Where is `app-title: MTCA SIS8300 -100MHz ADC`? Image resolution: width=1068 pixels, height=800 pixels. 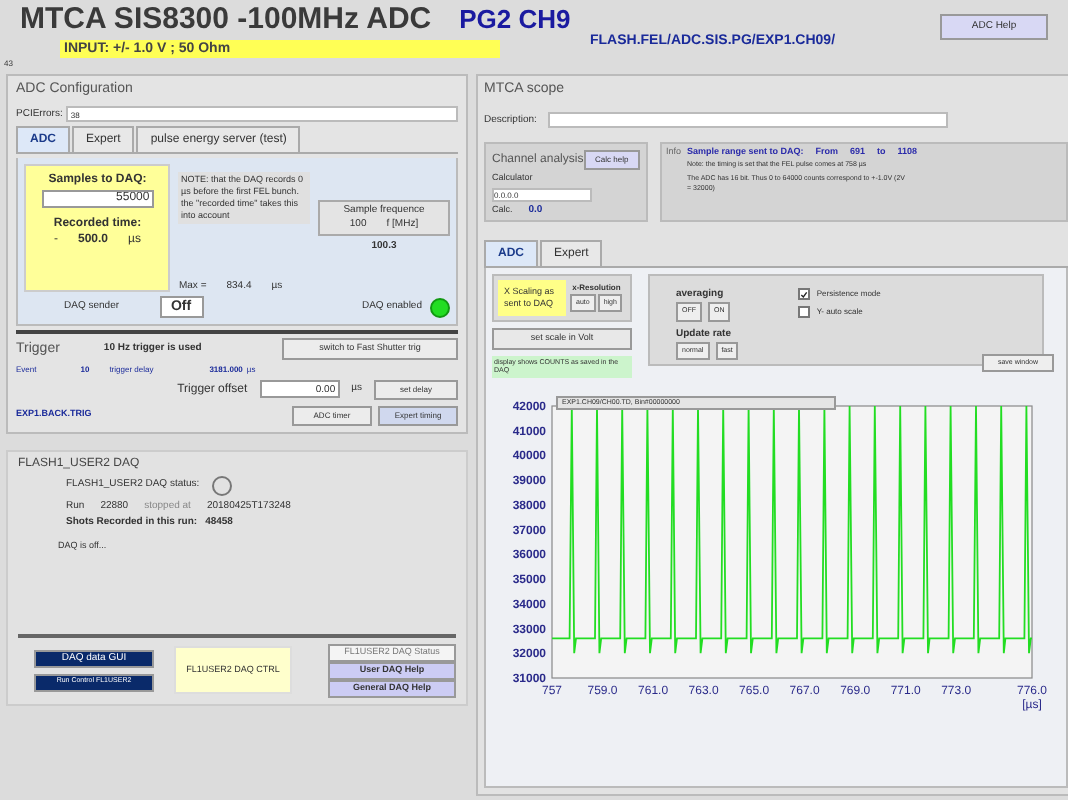 app-title: MTCA SIS8300 -100MHz ADC is located at coordinates (226, 19).